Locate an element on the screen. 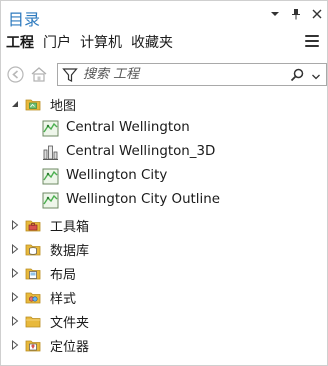  style-folder-icon is located at coordinates (33, 297).